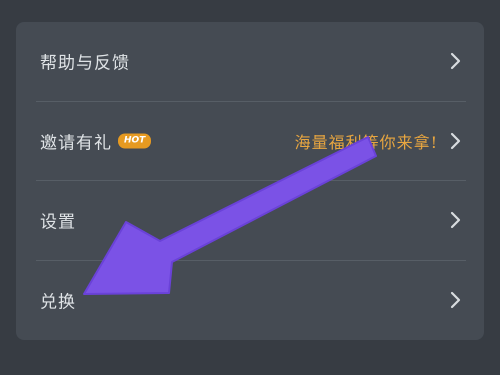 The width and height of the screenshot is (500, 375). What do you see at coordinates (85, 63) in the screenshot?
I see `menu-item-label: 帮助与反馈` at bounding box center [85, 63].